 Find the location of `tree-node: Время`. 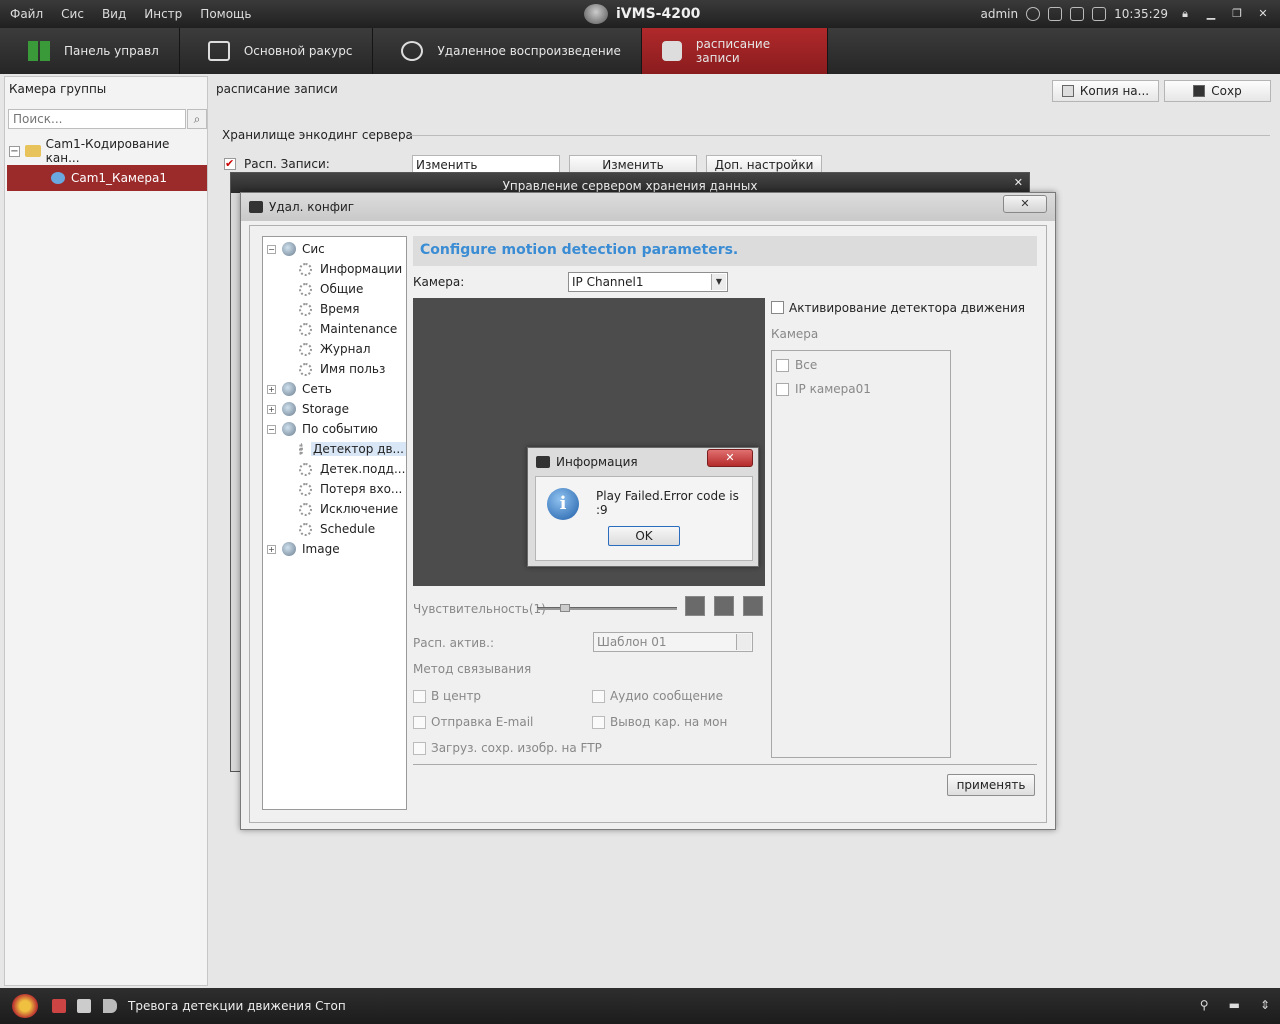

tree-node: Время is located at coordinates (334, 309).